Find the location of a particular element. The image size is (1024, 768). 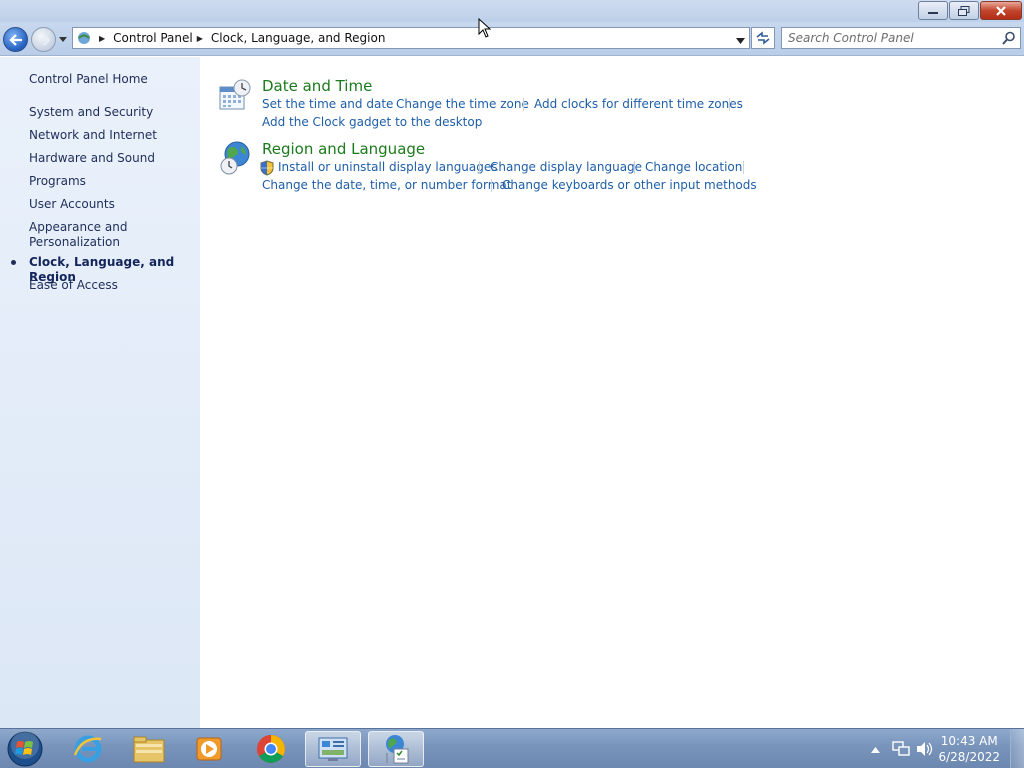

region-language-icon is located at coordinates (397, 749).